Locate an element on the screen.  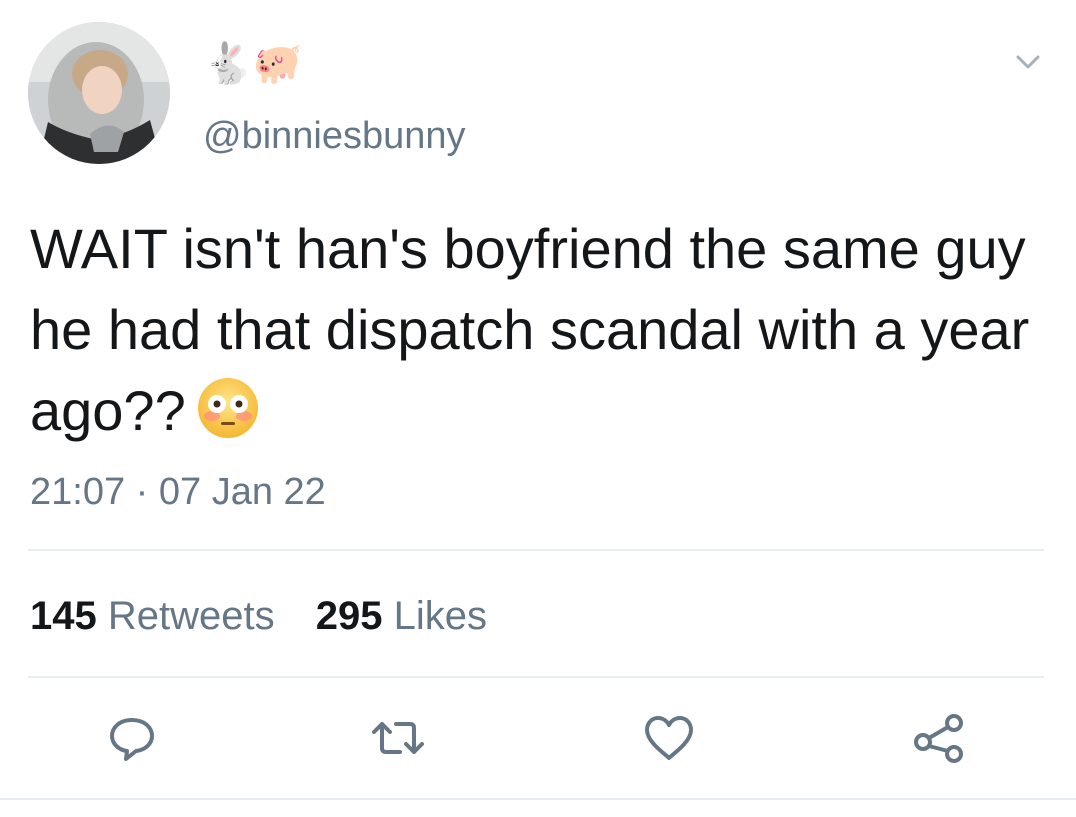
retweets-label: Retweets is located at coordinates (191, 616).